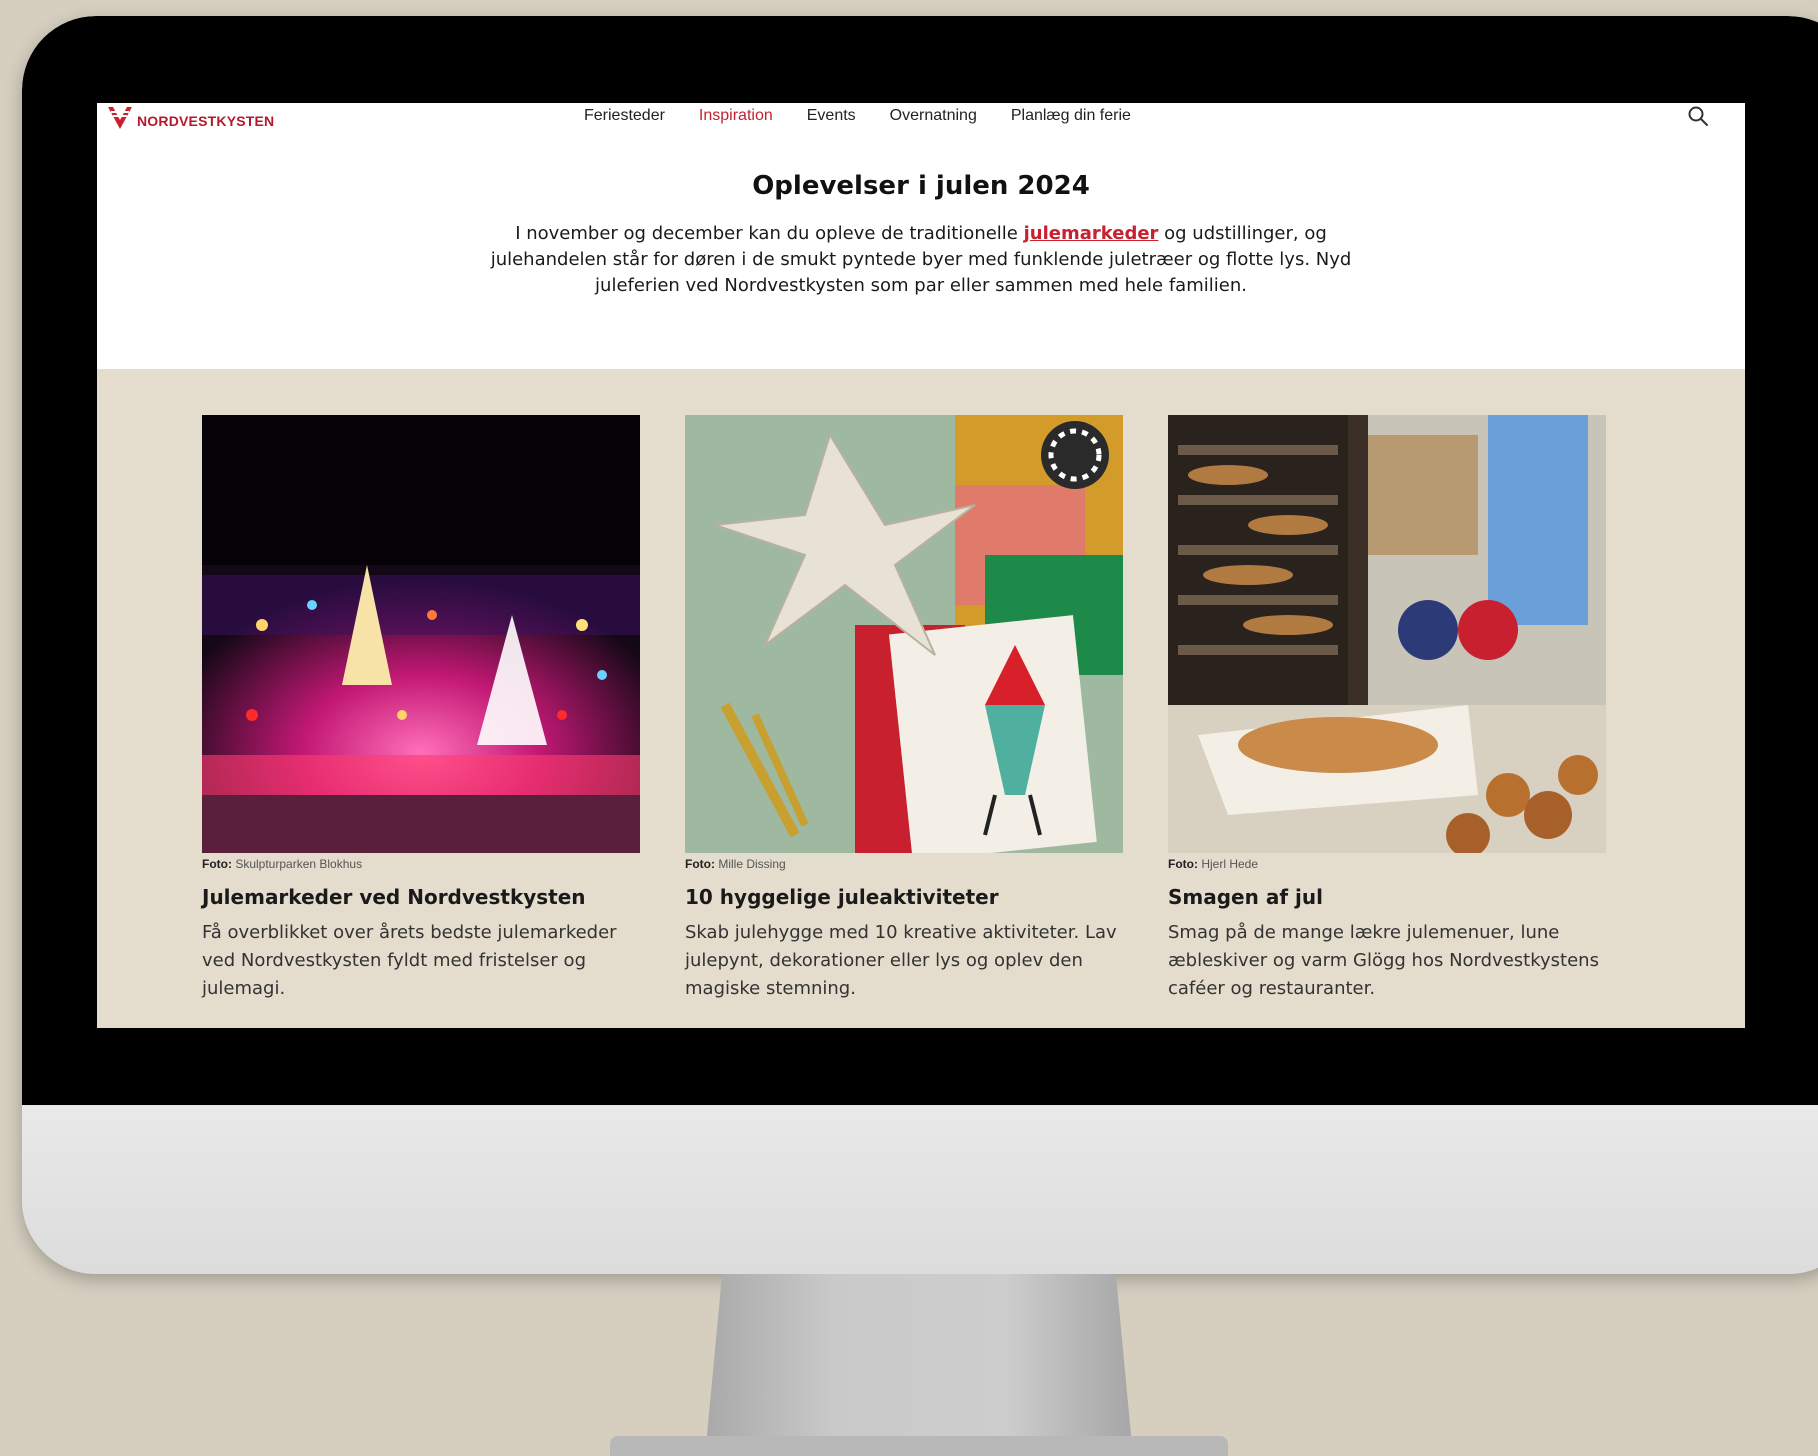 The width and height of the screenshot is (1818, 1456). I want to click on card-image-crafts, so click(904, 634).